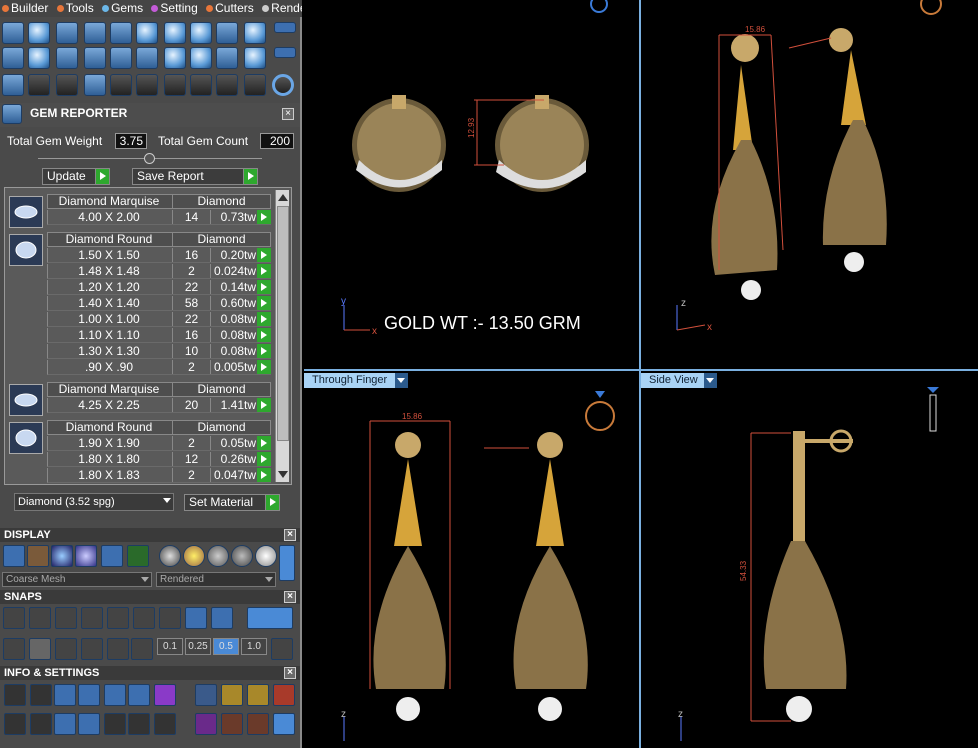 Image resolution: width=978 pixels, height=748 pixels. I want to click on table-row: 1.48 X 1.48 2 0.024tw, so click(159, 271).